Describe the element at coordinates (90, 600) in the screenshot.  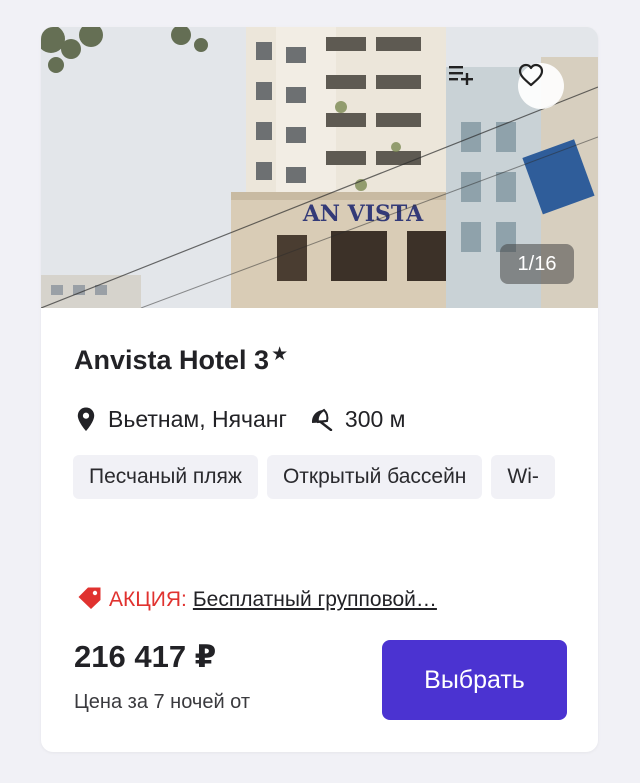
I see `price-tag-icon` at that location.